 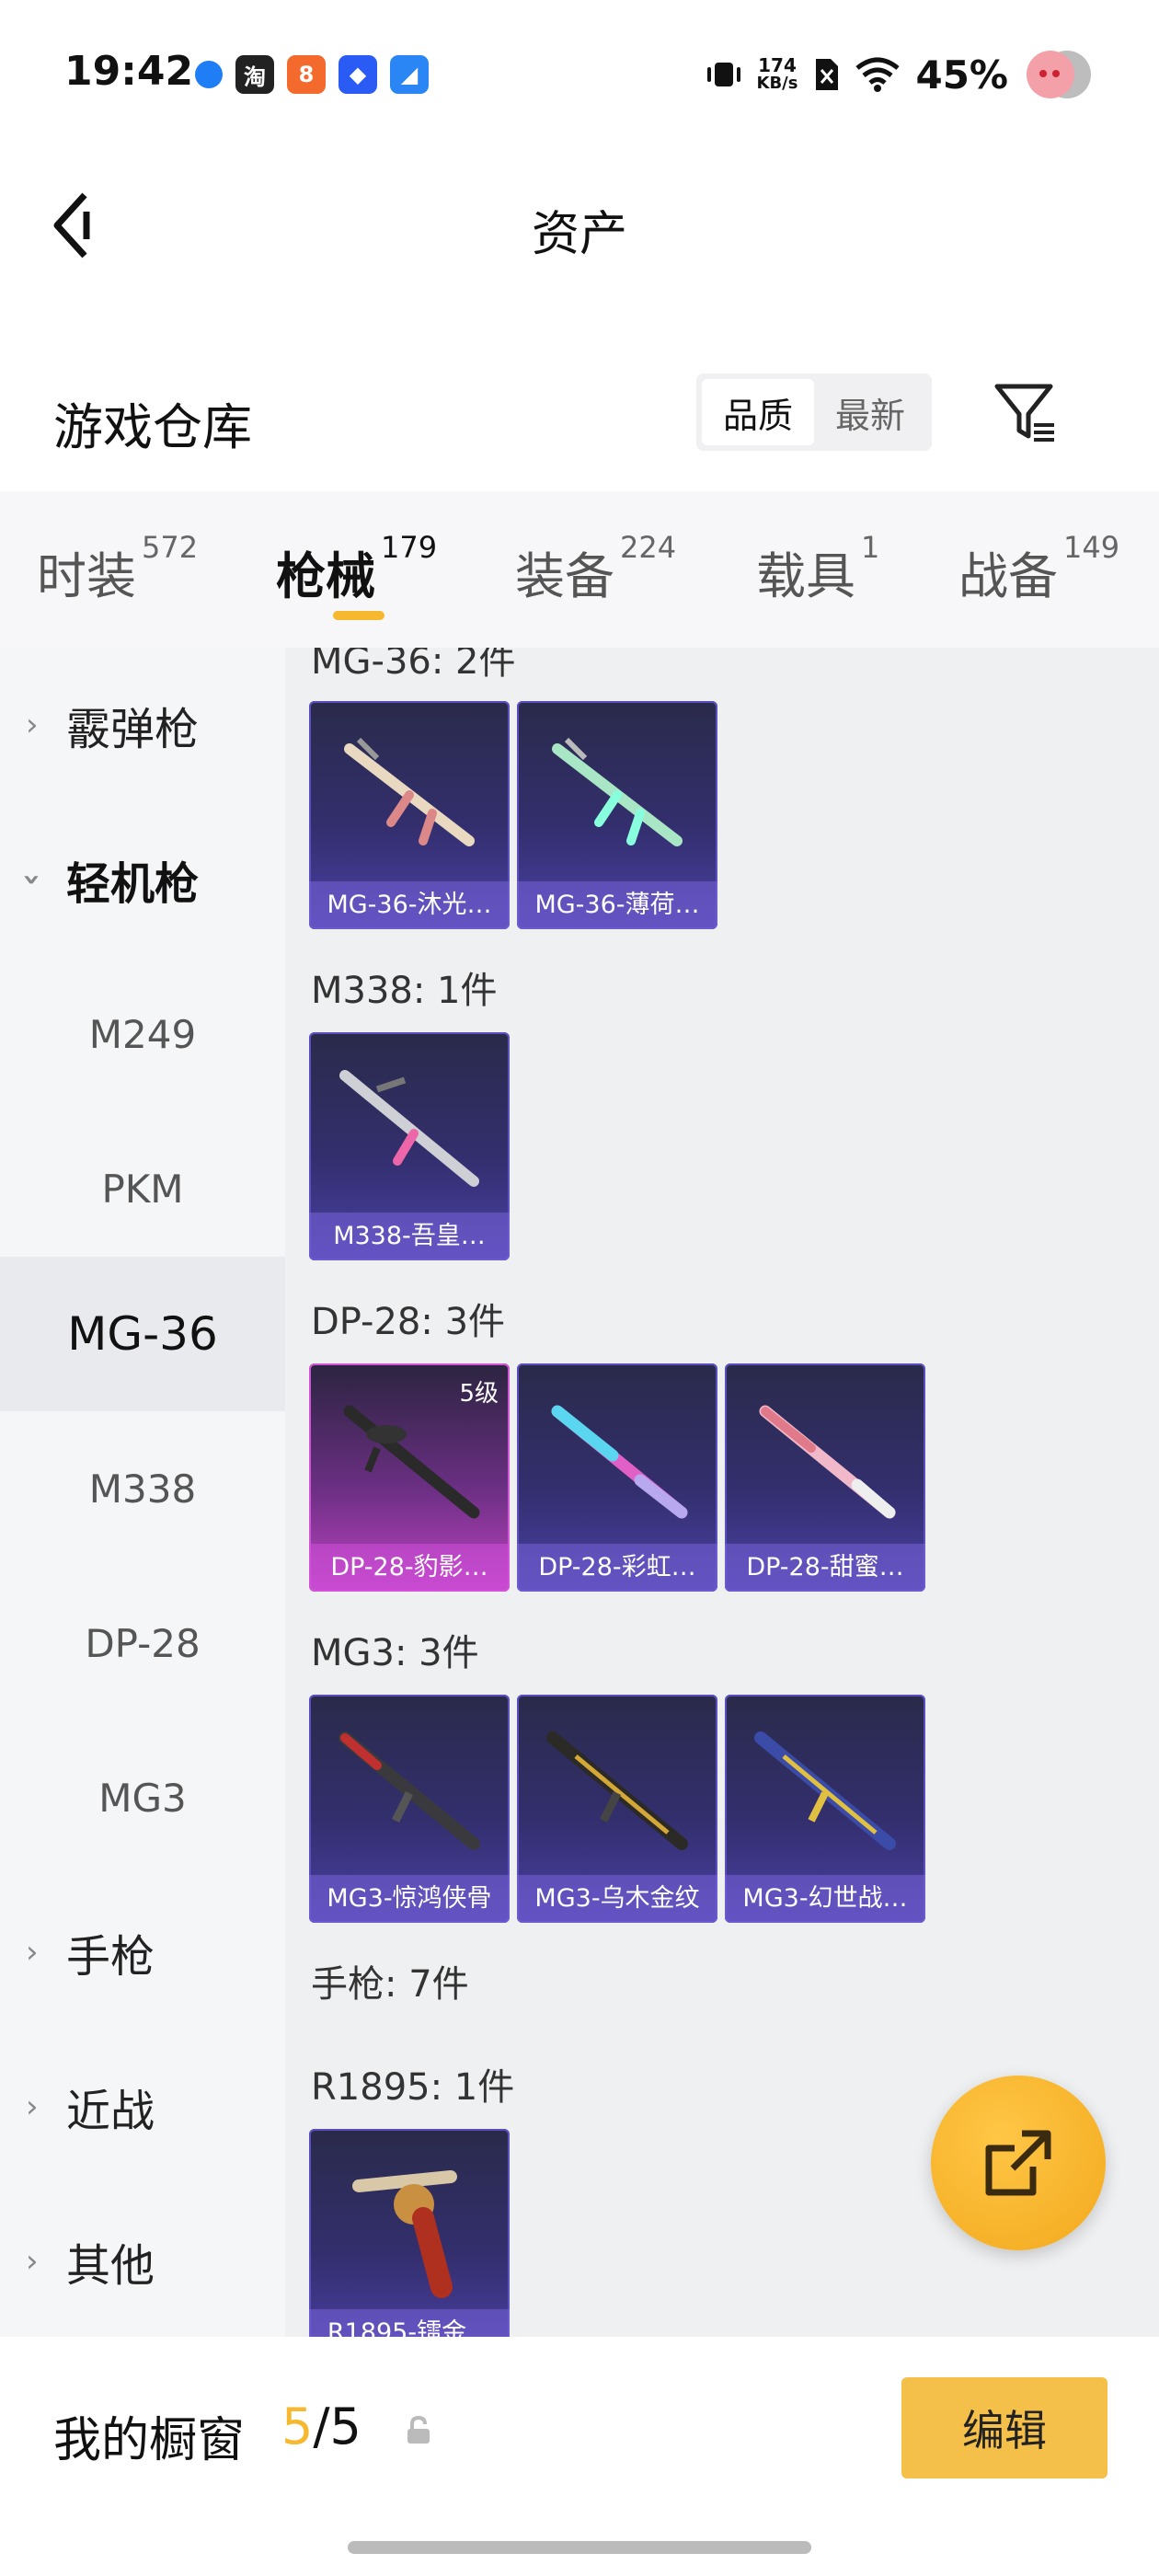 What do you see at coordinates (827, 74) in the screenshot?
I see `sim-disabled-icon` at bounding box center [827, 74].